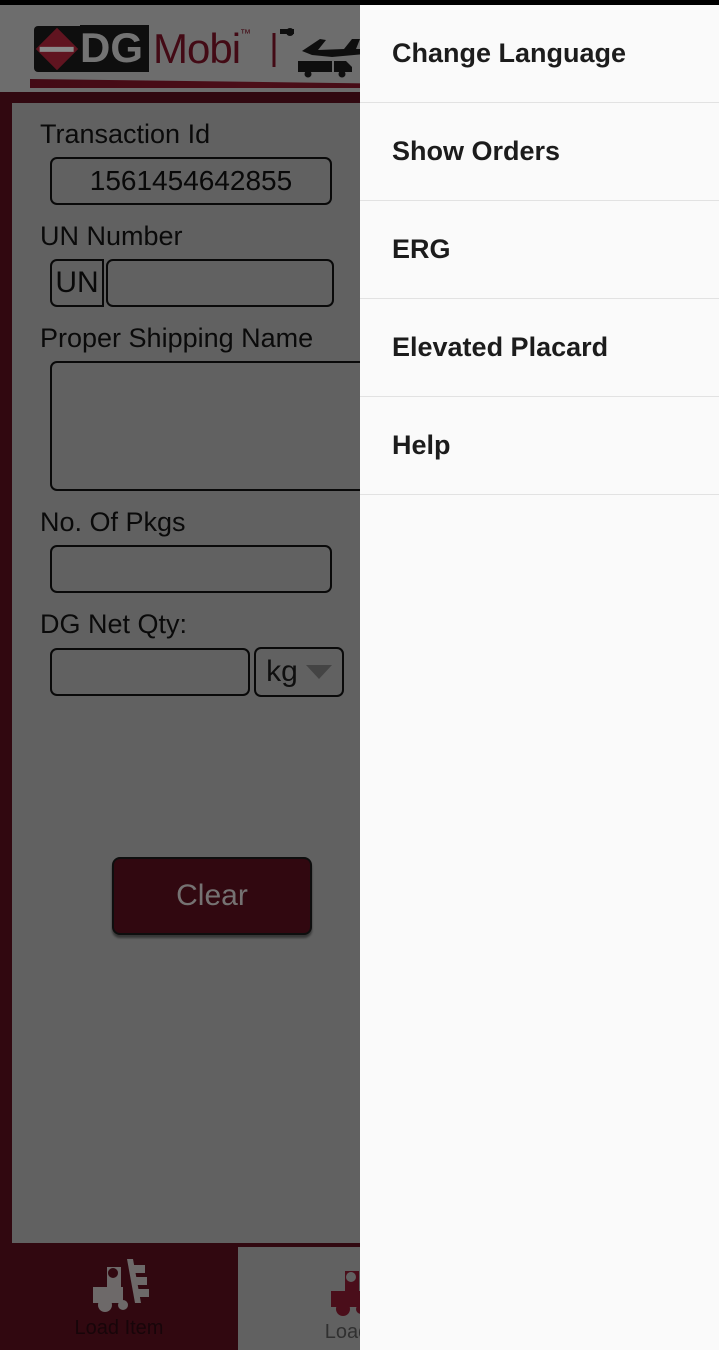 The height and width of the screenshot is (1350, 719). I want to click on forklift-icon, so click(121, 1285).